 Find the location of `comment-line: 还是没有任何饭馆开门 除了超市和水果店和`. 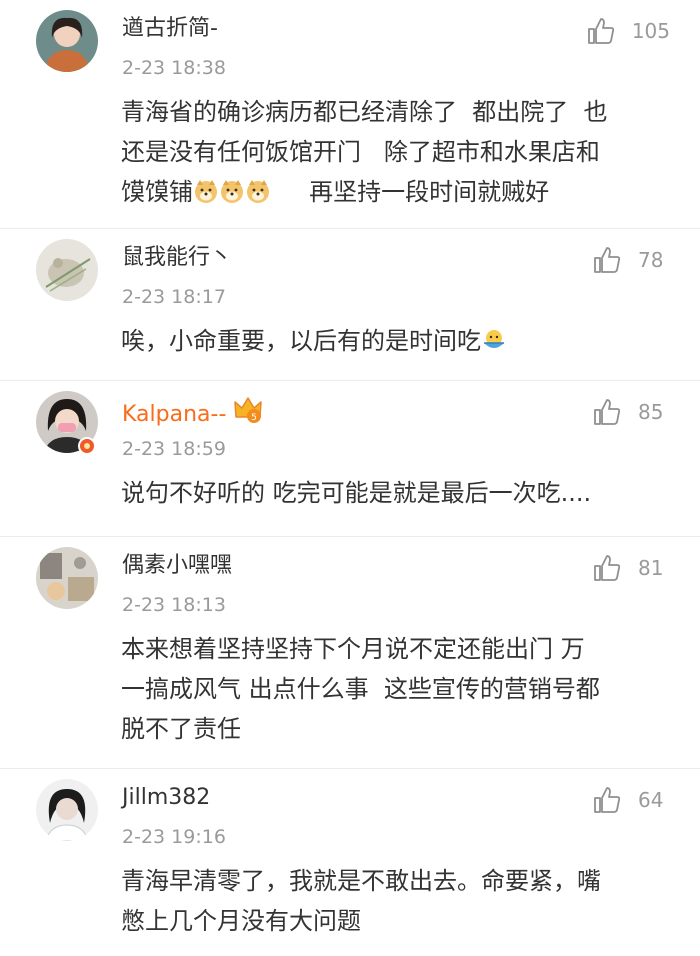

comment-line: 还是没有任何饭馆开门 除了超市和水果店和 is located at coordinates (360, 152).